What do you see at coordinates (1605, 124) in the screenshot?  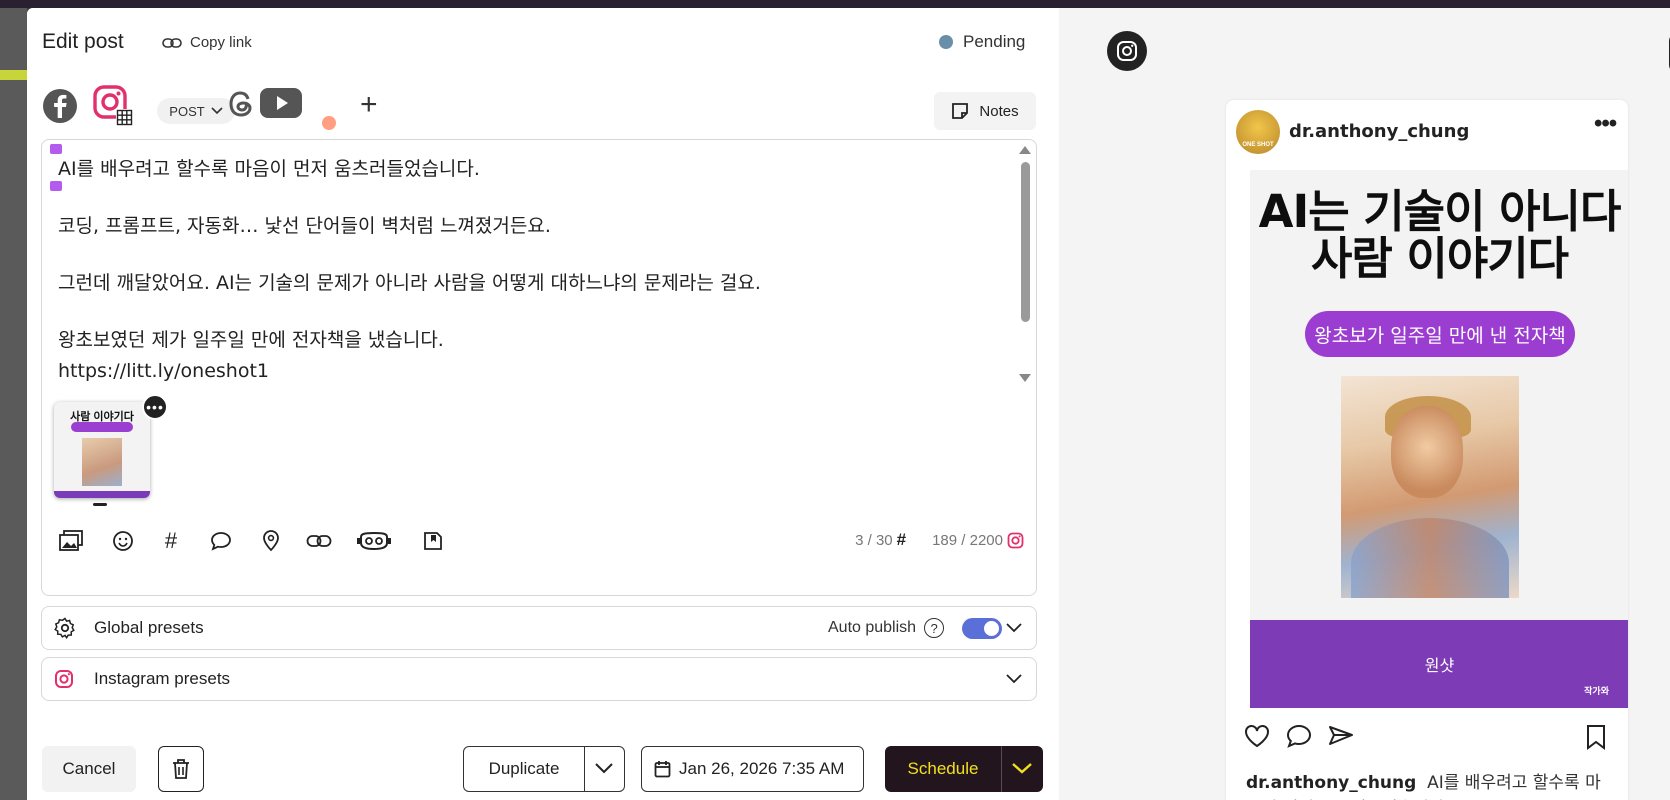 I see `more-options-icon: •••` at bounding box center [1605, 124].